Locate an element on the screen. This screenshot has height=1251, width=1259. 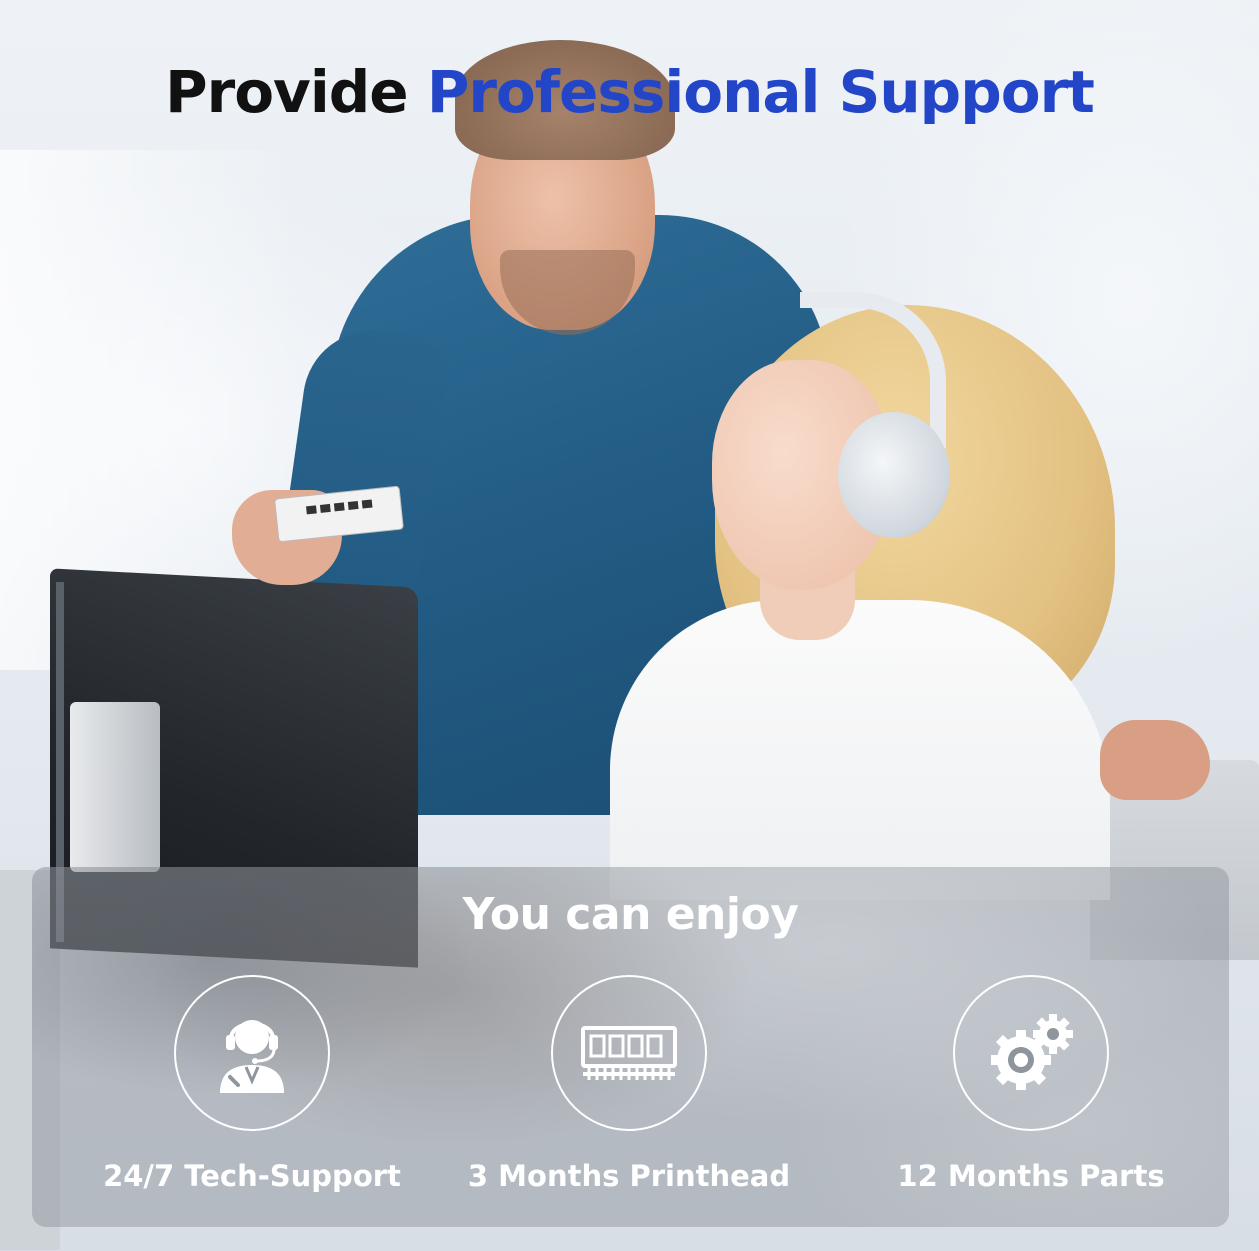
page-headline: Provide Professional Support is located at coordinates (629, 92).